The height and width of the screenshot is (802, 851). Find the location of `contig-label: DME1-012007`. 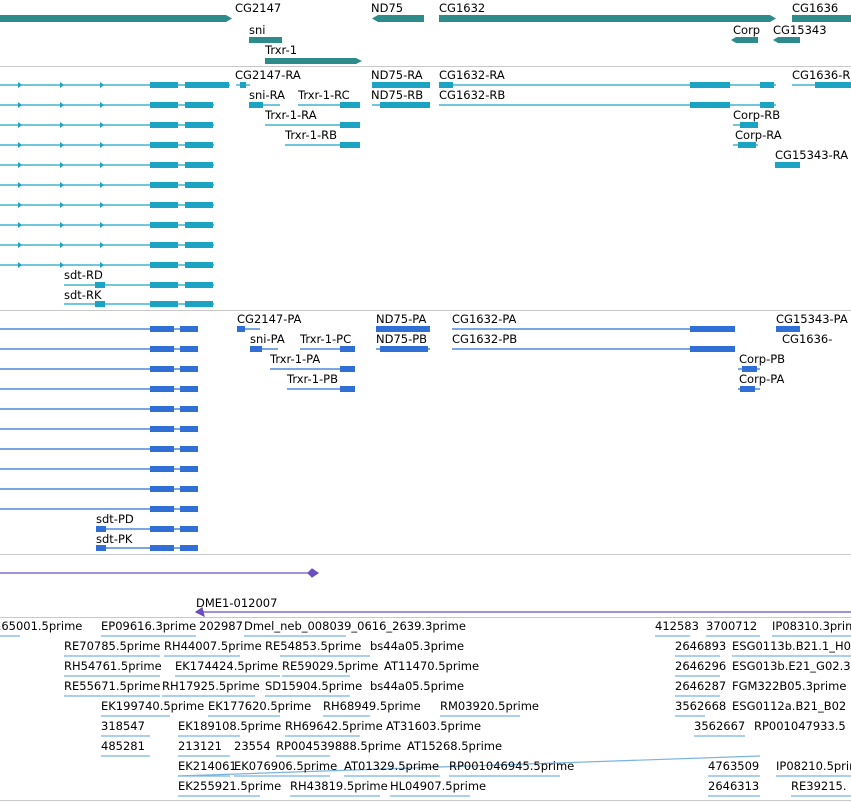

contig-label: DME1-012007 is located at coordinates (236, 603).